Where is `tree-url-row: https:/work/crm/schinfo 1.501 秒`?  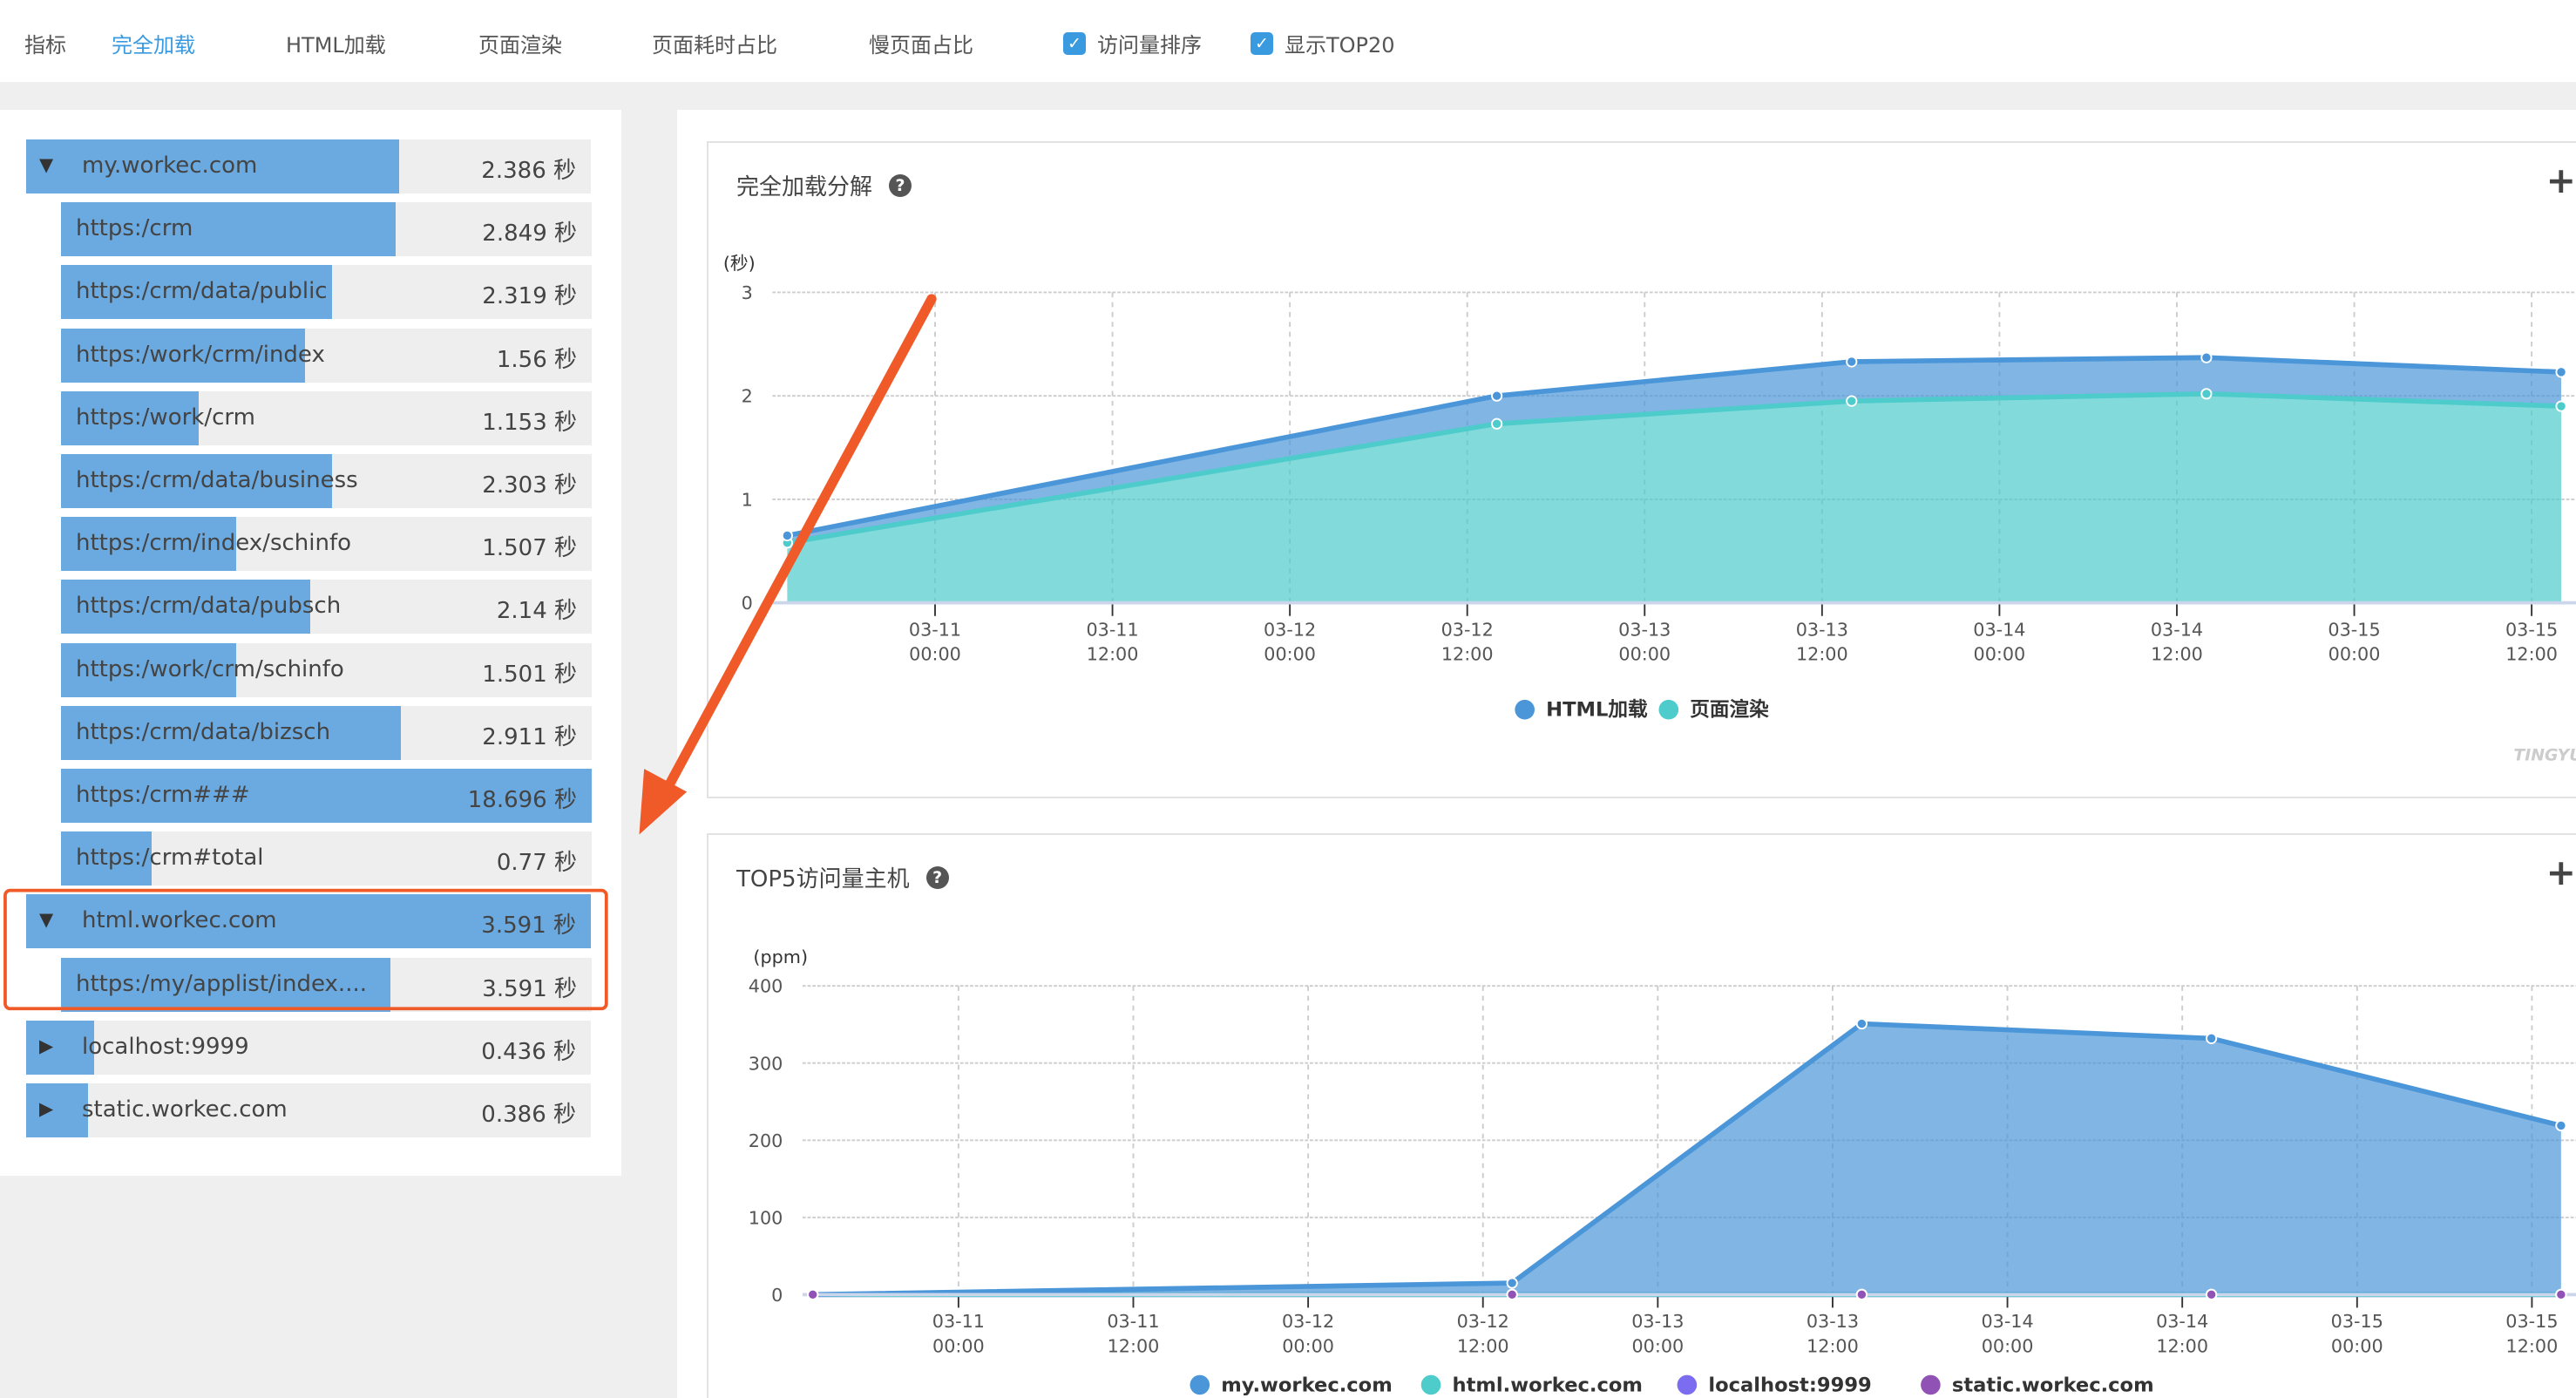
tree-url-row: https:/work/crm/schinfo 1.501 秒 is located at coordinates (327, 669).